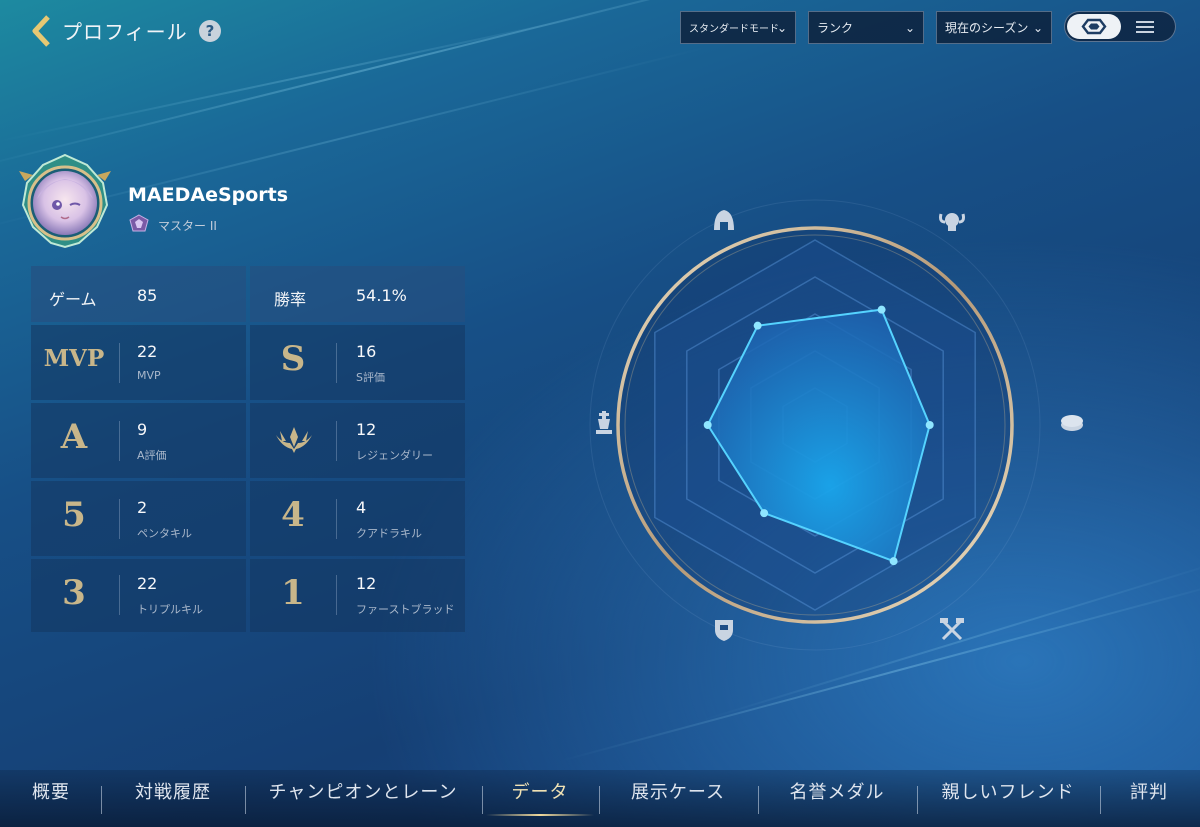  I want to click on games-label: ゲーム, so click(73, 299).